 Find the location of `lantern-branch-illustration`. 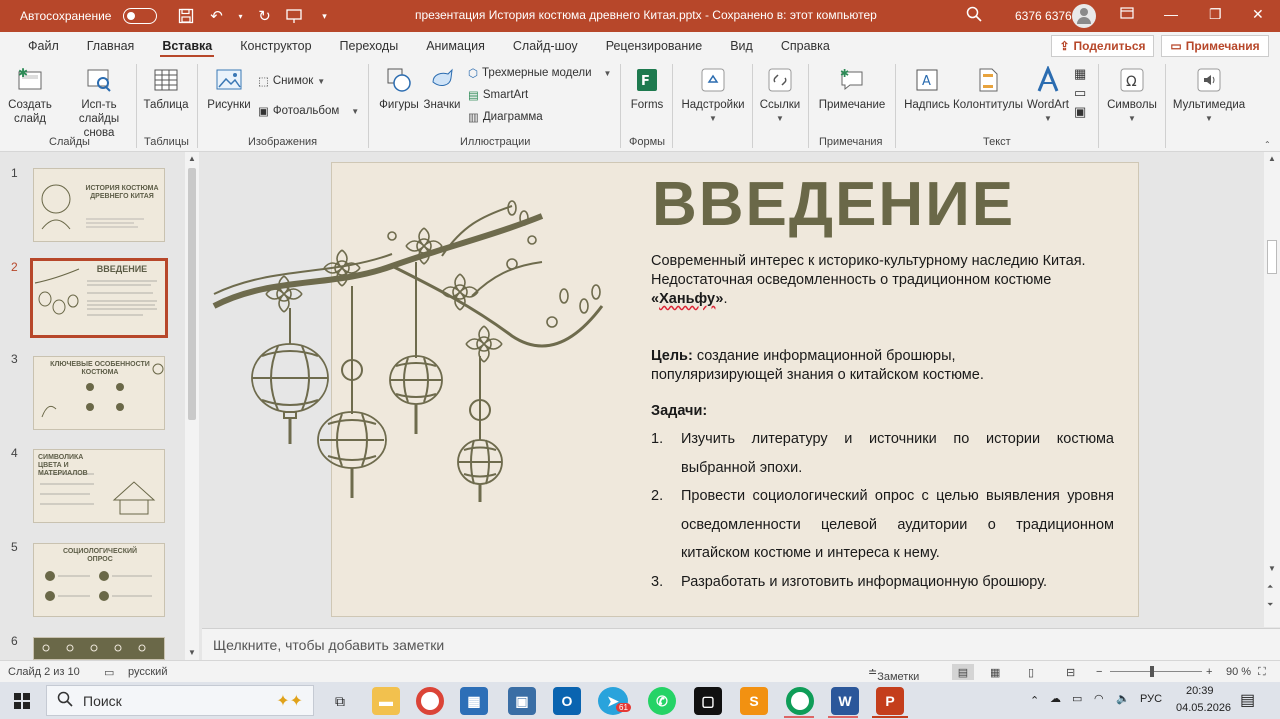

lantern-branch-illustration is located at coordinates (412, 351).